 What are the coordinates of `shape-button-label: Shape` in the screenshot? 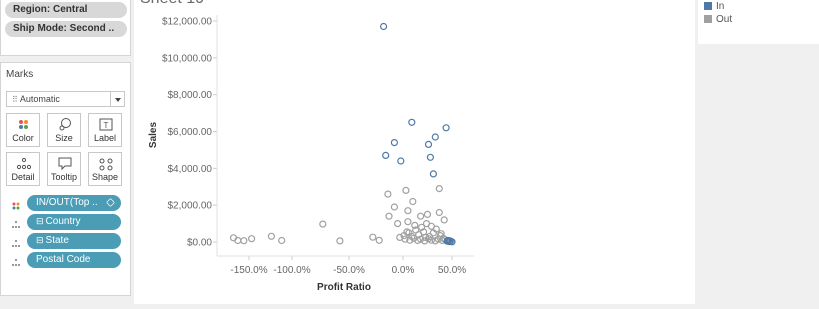 It's located at (105, 177).